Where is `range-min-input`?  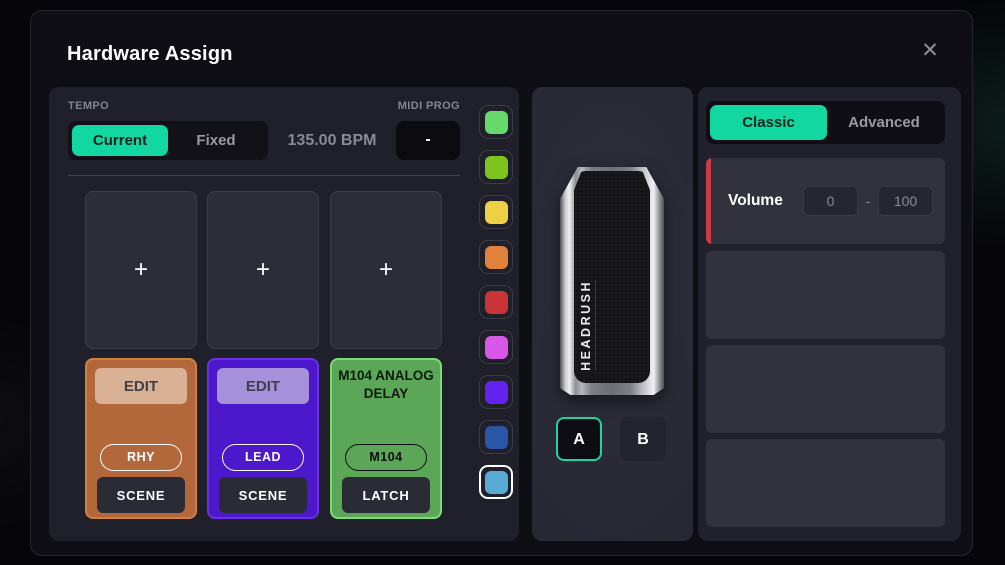 range-min-input is located at coordinates (830, 201).